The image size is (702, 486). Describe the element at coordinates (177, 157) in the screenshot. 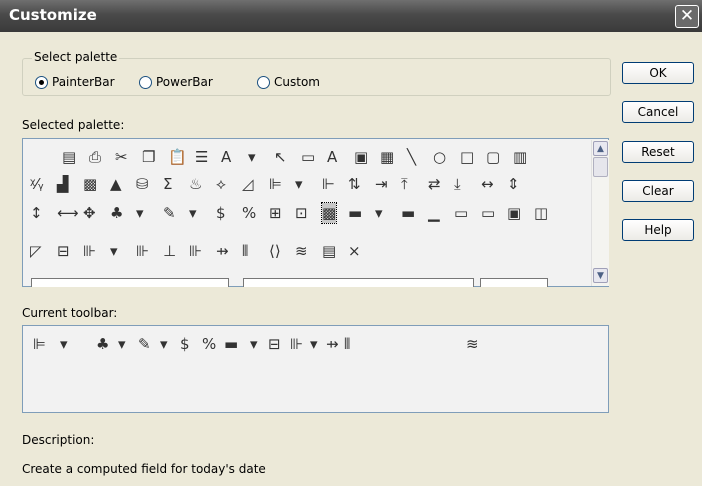

I see `paste-icon: 📋` at that location.